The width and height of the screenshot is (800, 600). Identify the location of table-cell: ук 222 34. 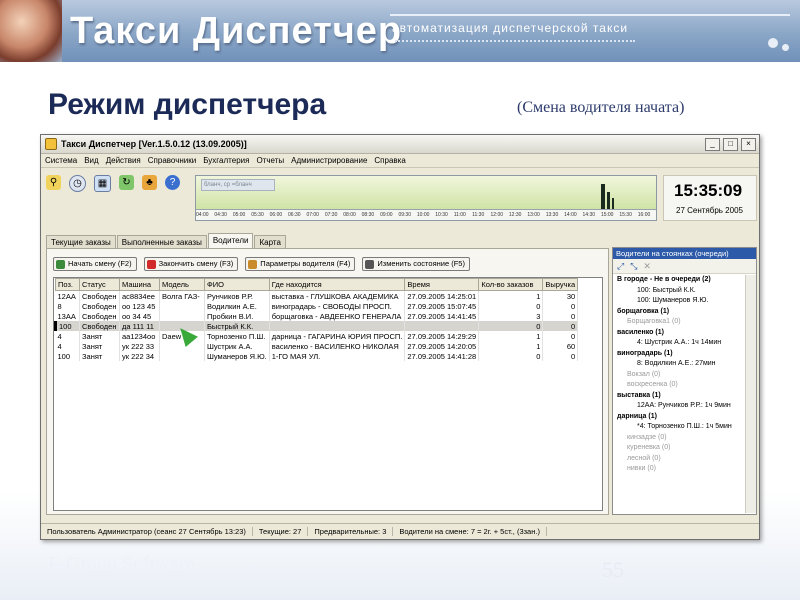
(139, 356).